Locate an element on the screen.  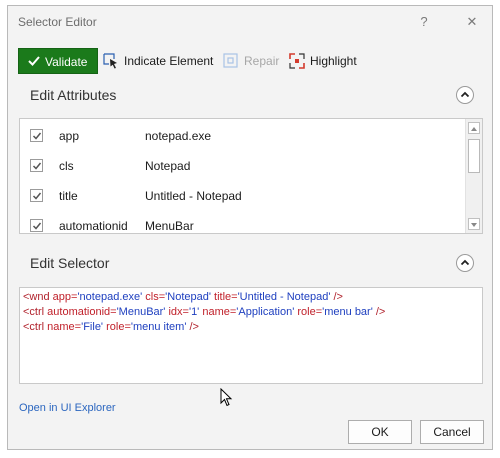
repair-label: Repair is located at coordinates (262, 61).